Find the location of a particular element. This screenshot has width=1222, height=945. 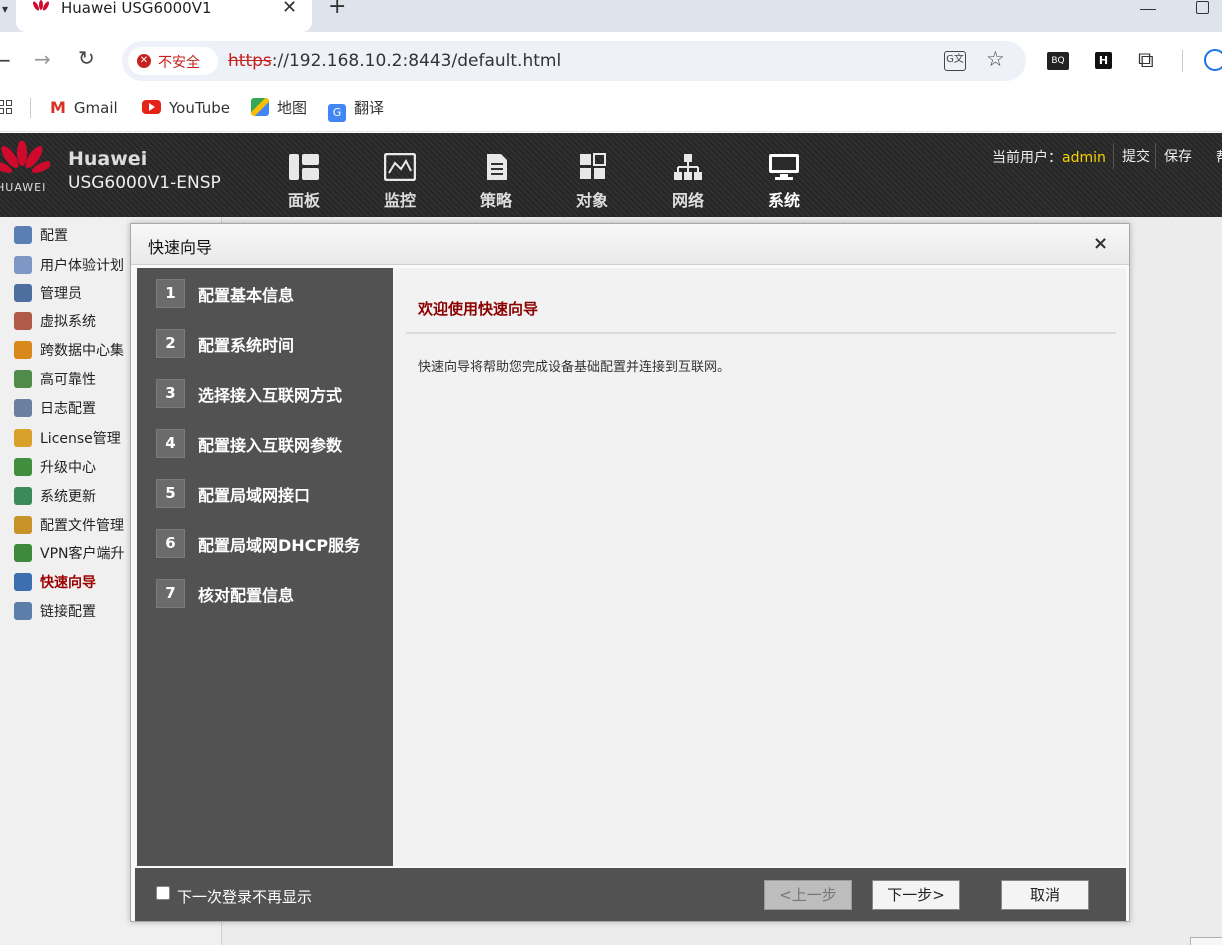

current-user-name: admin is located at coordinates (1084, 158).